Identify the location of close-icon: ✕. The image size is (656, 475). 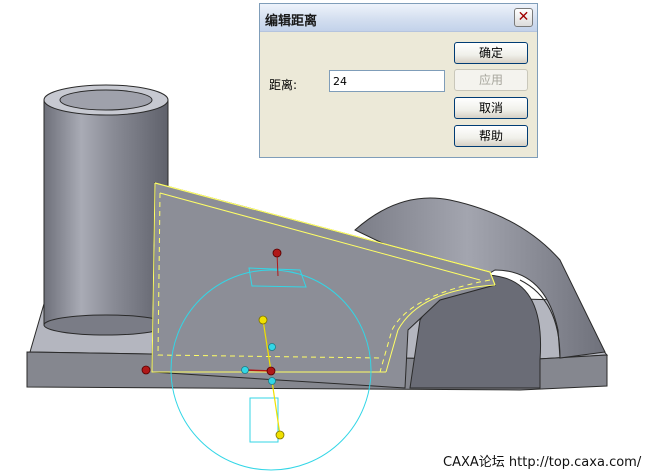
(523, 17).